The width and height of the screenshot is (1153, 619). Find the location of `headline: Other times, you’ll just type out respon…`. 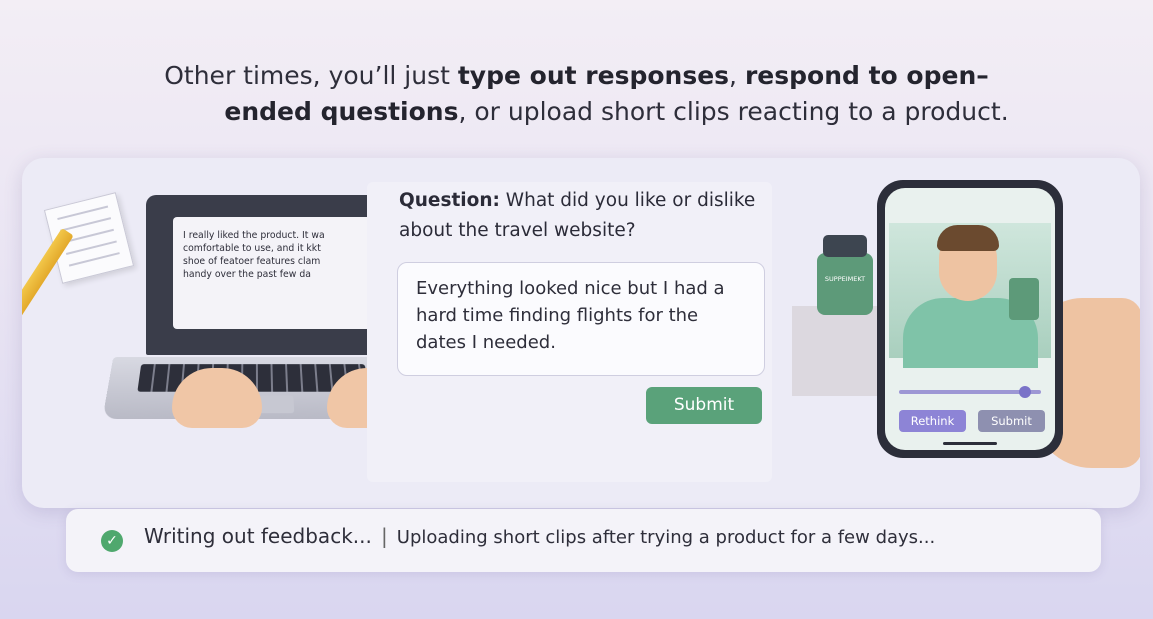

headline: Other times, you’ll just type out respon… is located at coordinates (576, 94).